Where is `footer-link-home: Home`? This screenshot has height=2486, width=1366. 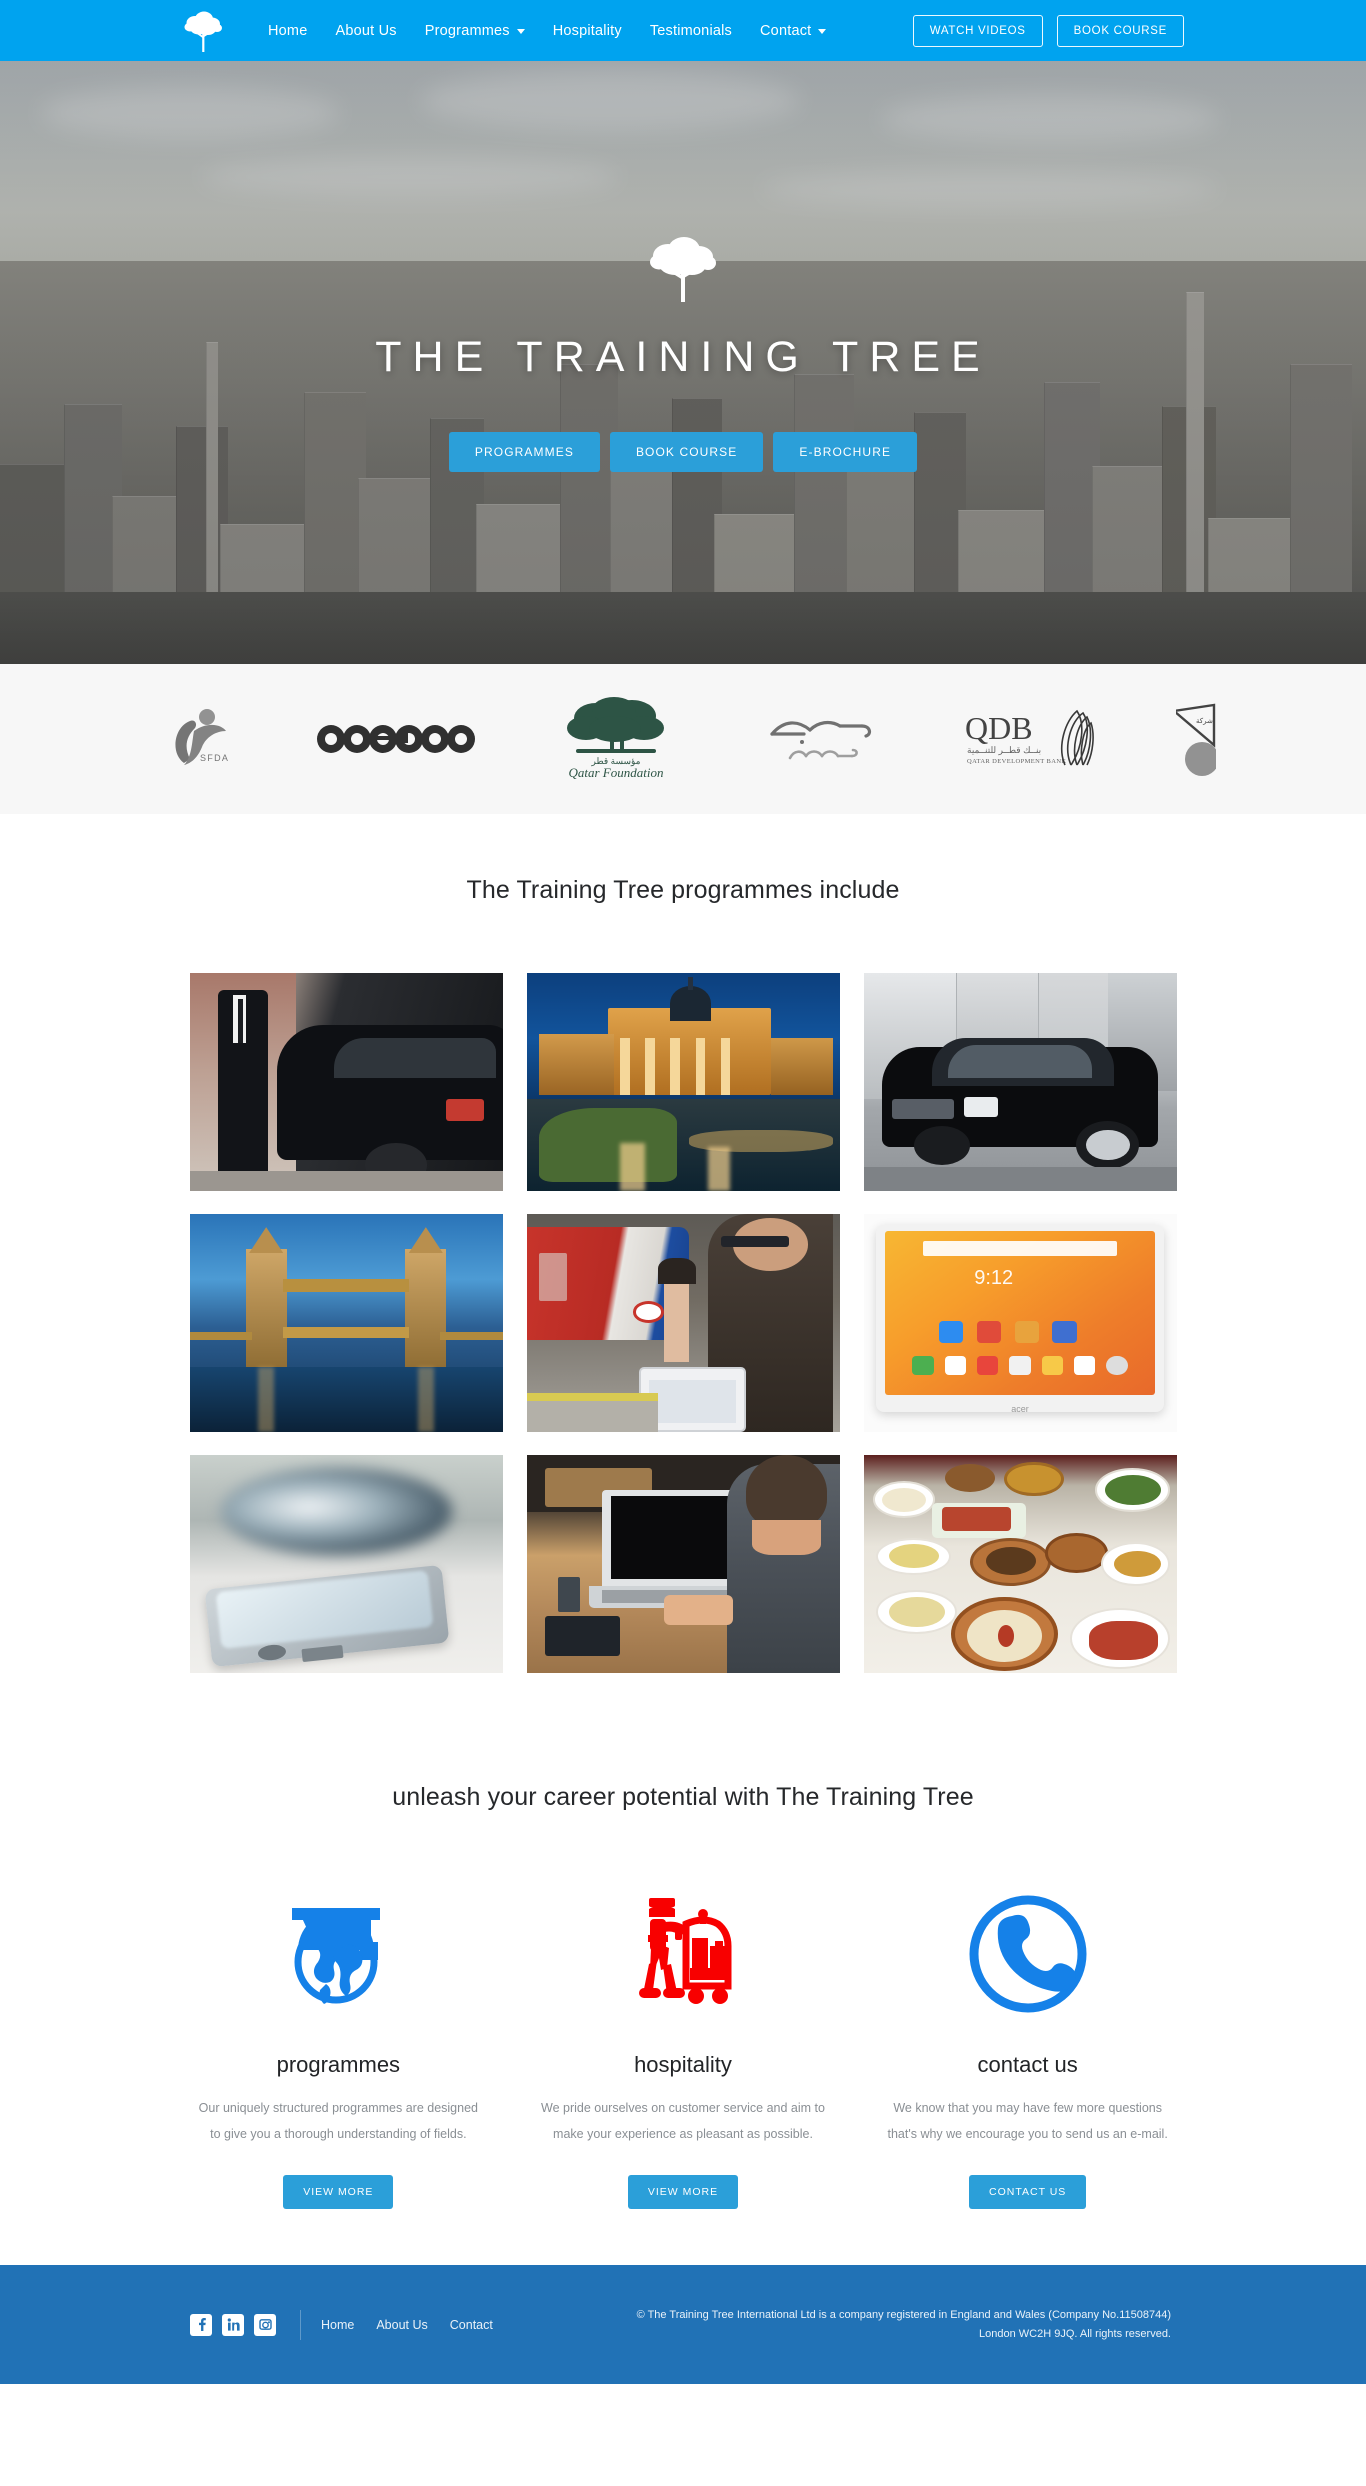
footer-link-home: Home is located at coordinates (337, 2325).